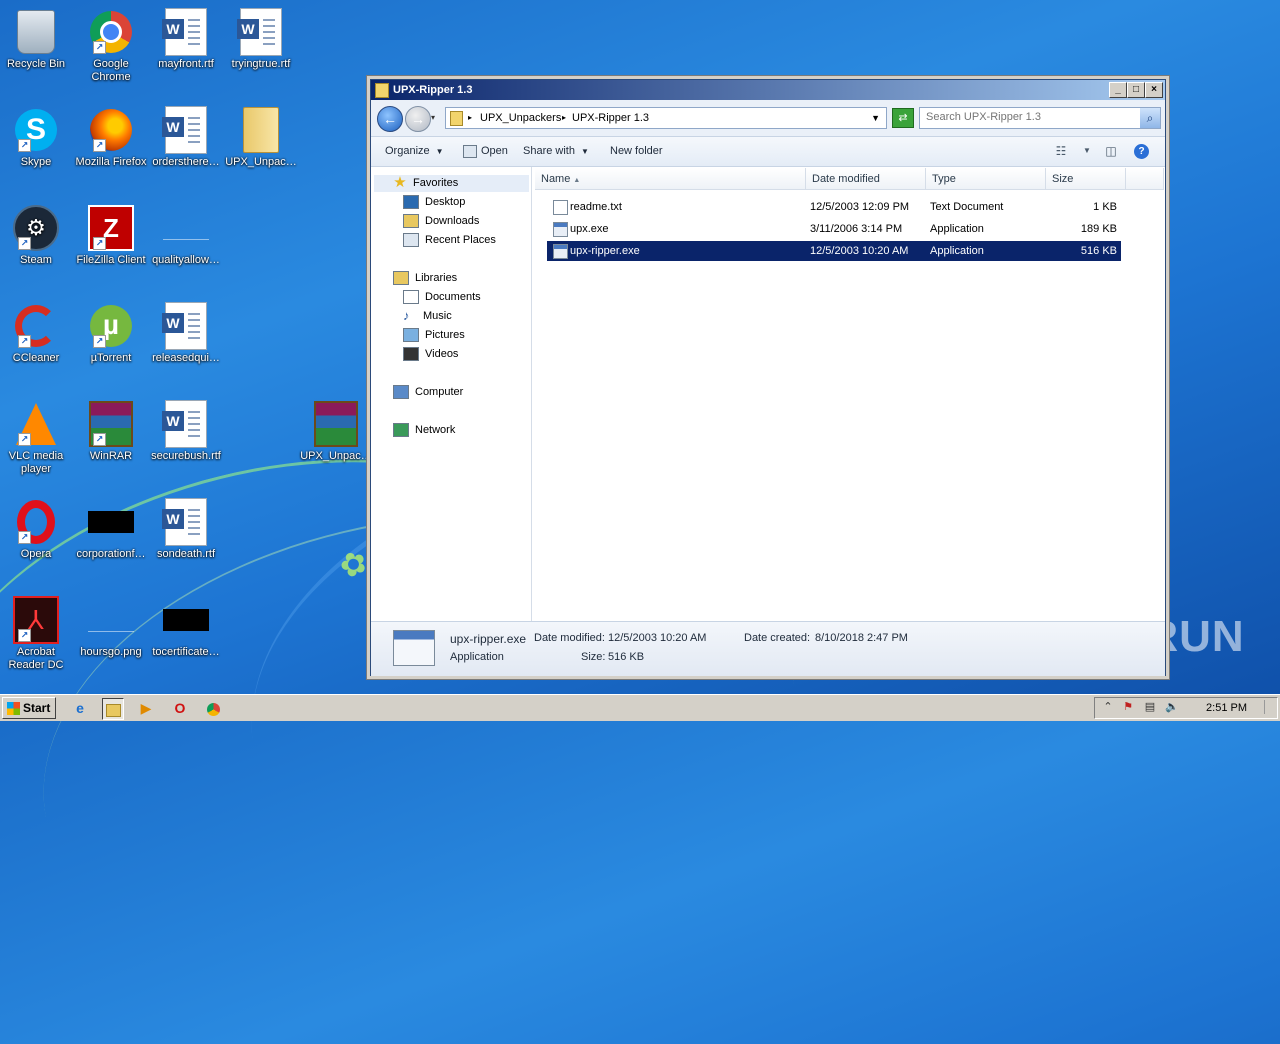  What do you see at coordinates (1086, 179) in the screenshot?
I see `column-header-size: Size` at bounding box center [1086, 179].